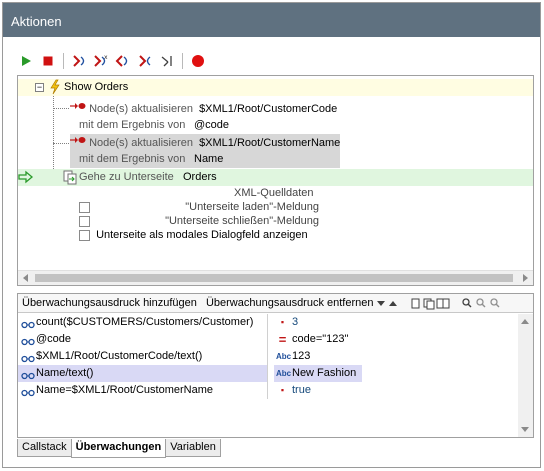  I want to click on watch-expression-text: Name/text(), so click(65, 373).